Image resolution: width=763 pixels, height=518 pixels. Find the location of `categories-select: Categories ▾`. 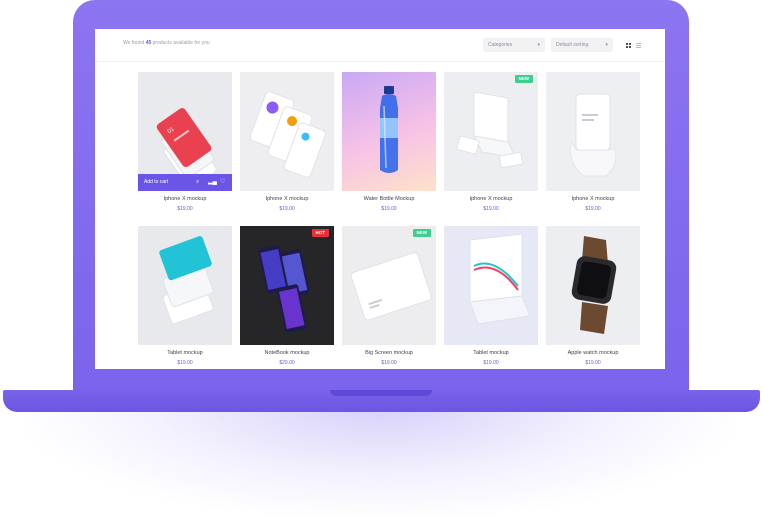

categories-select: Categories ▾ is located at coordinates (514, 45).